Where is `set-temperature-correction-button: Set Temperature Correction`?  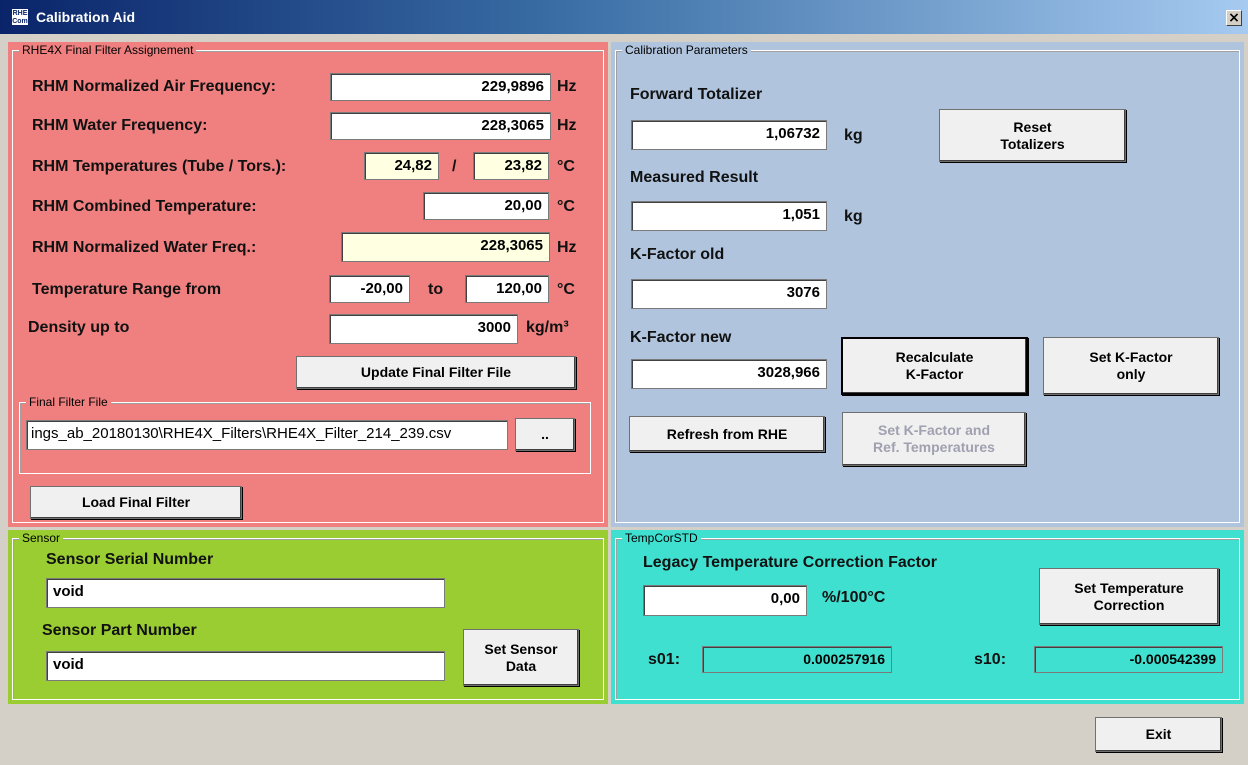 set-temperature-correction-button: Set Temperature Correction is located at coordinates (1129, 596).